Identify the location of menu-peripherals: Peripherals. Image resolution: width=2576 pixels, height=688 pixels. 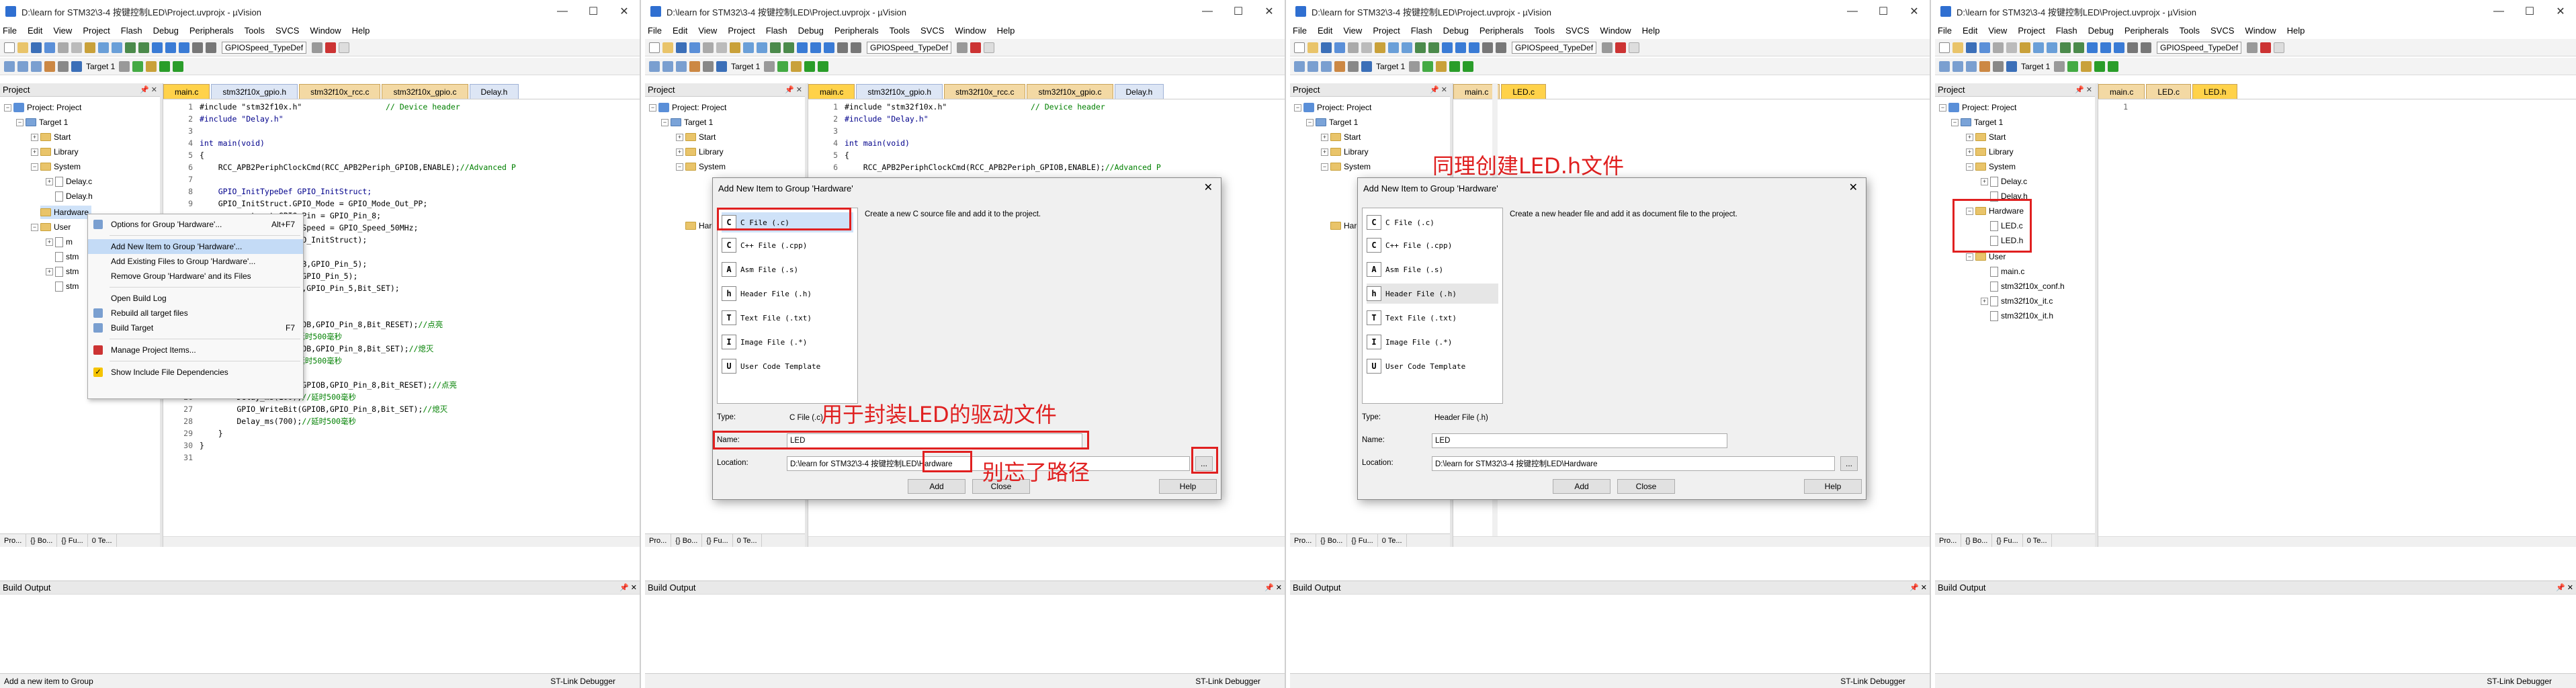
(2146, 31).